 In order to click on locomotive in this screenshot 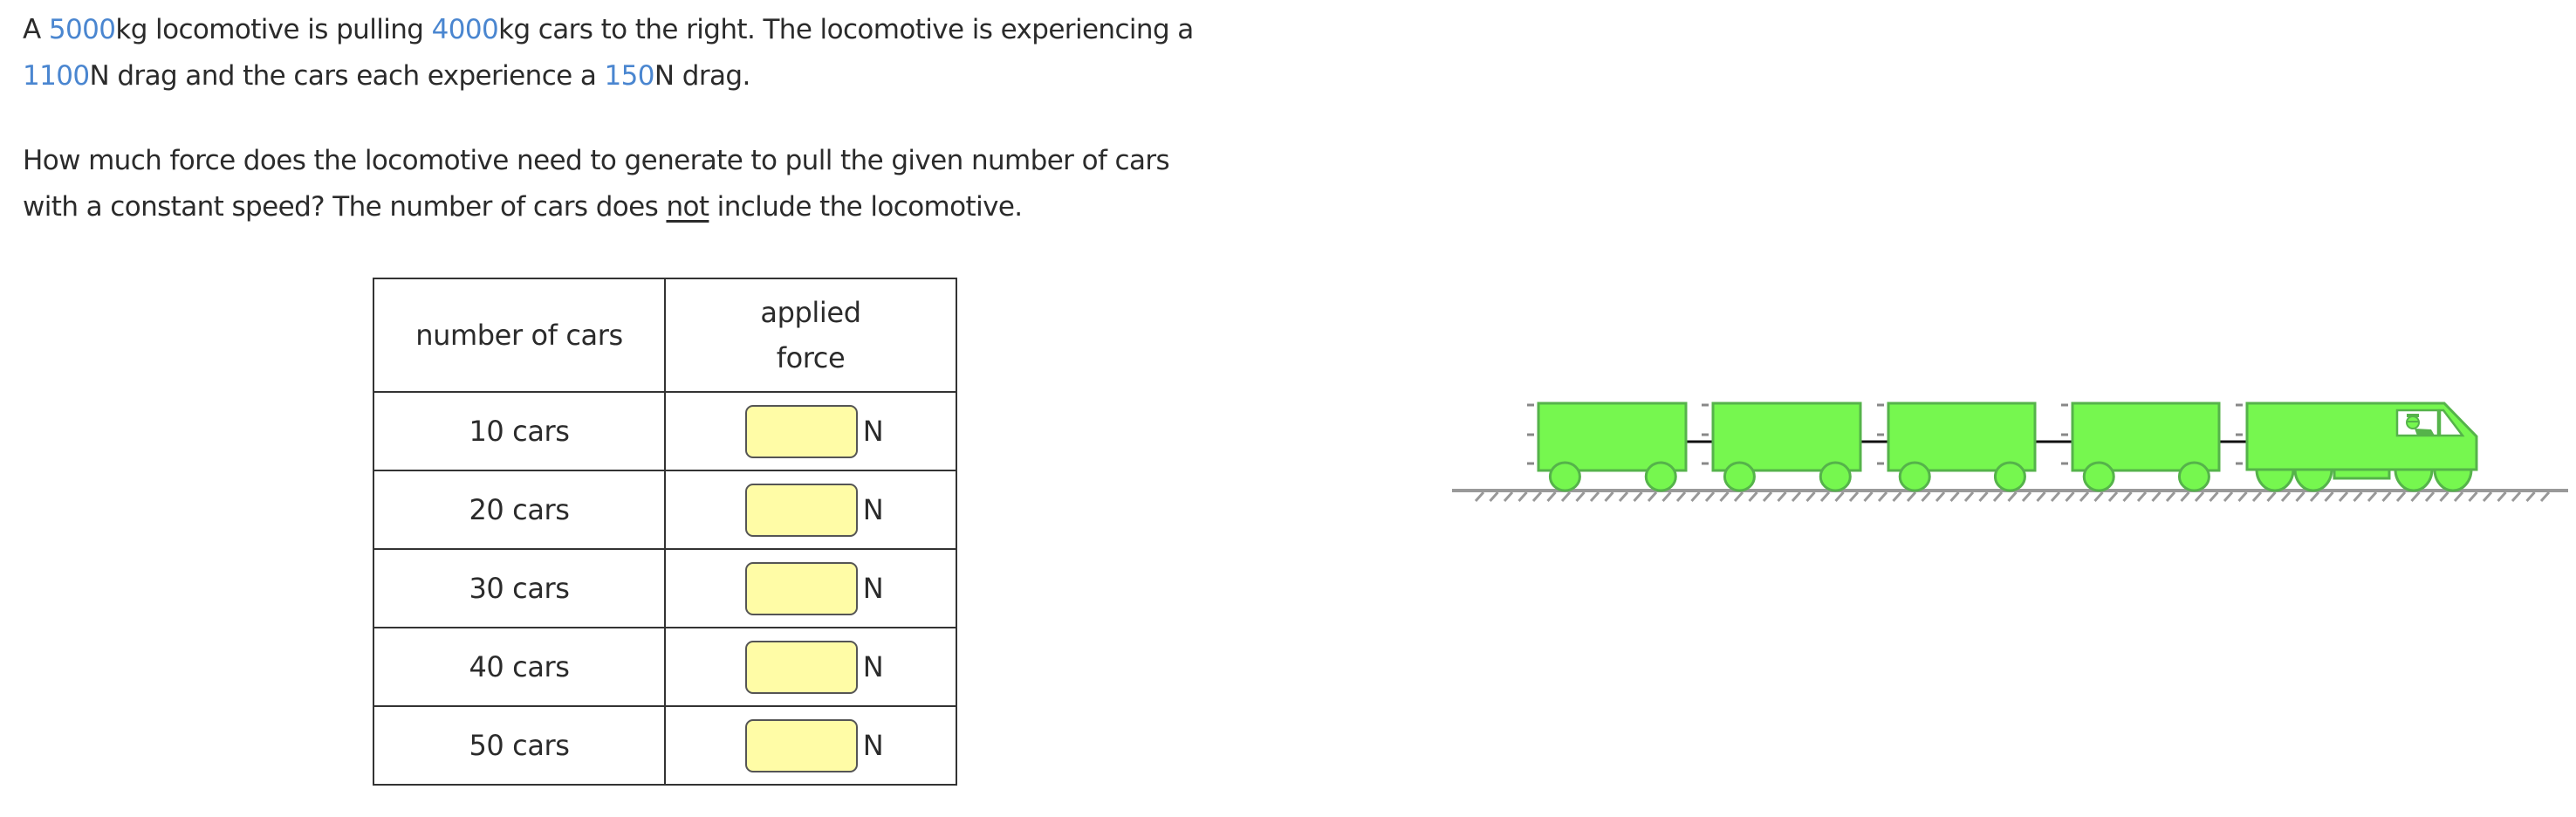, I will do `click(2361, 447)`.